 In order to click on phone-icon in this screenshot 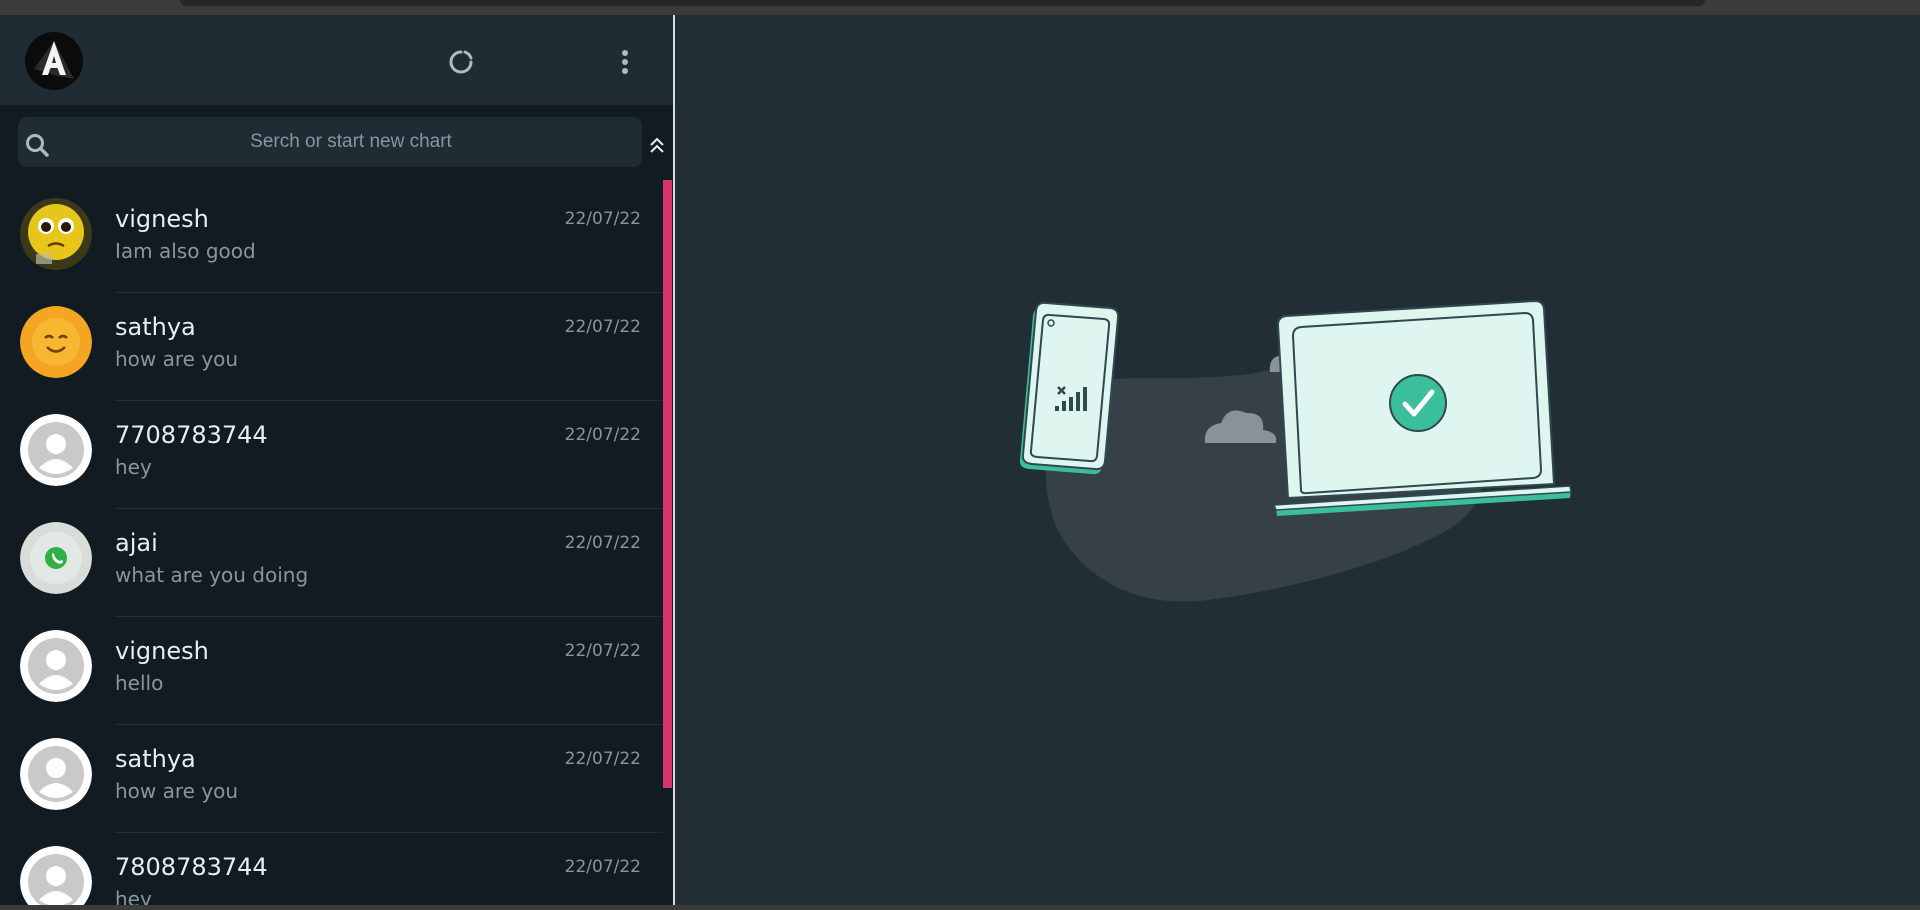, I will do `click(1069, 388)`.